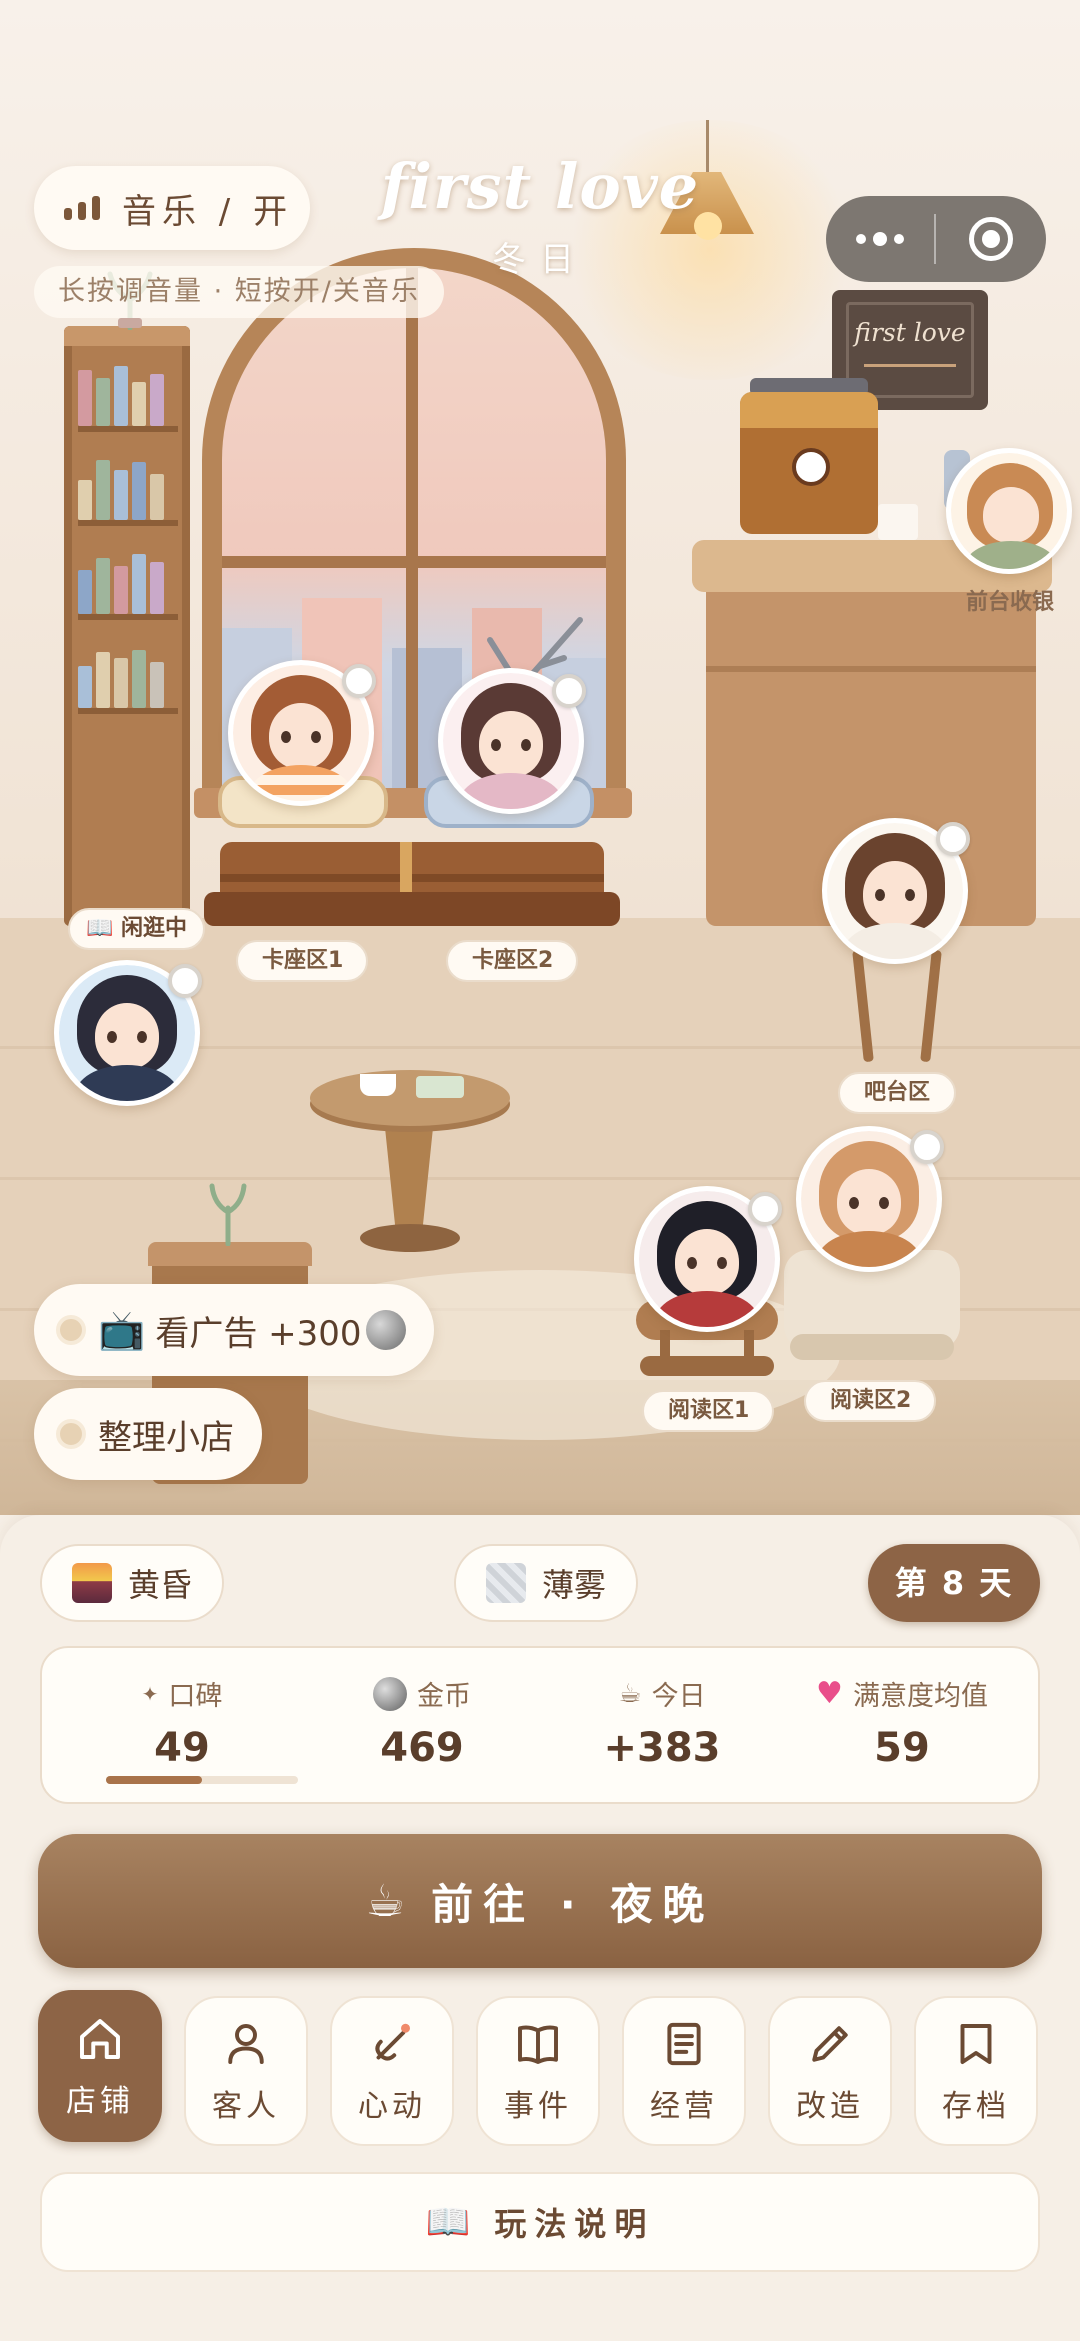 The height and width of the screenshot is (2341, 1080). Describe the element at coordinates (870, 1401) in the screenshot. I see `zone-tag-reading2: 阅读区2` at that location.